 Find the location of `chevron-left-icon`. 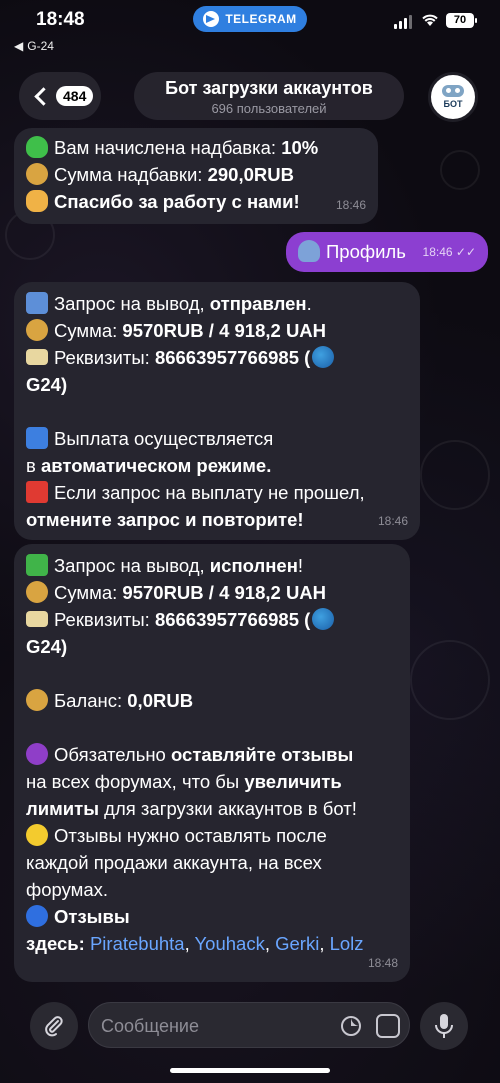

chevron-left-icon is located at coordinates (43, 96).